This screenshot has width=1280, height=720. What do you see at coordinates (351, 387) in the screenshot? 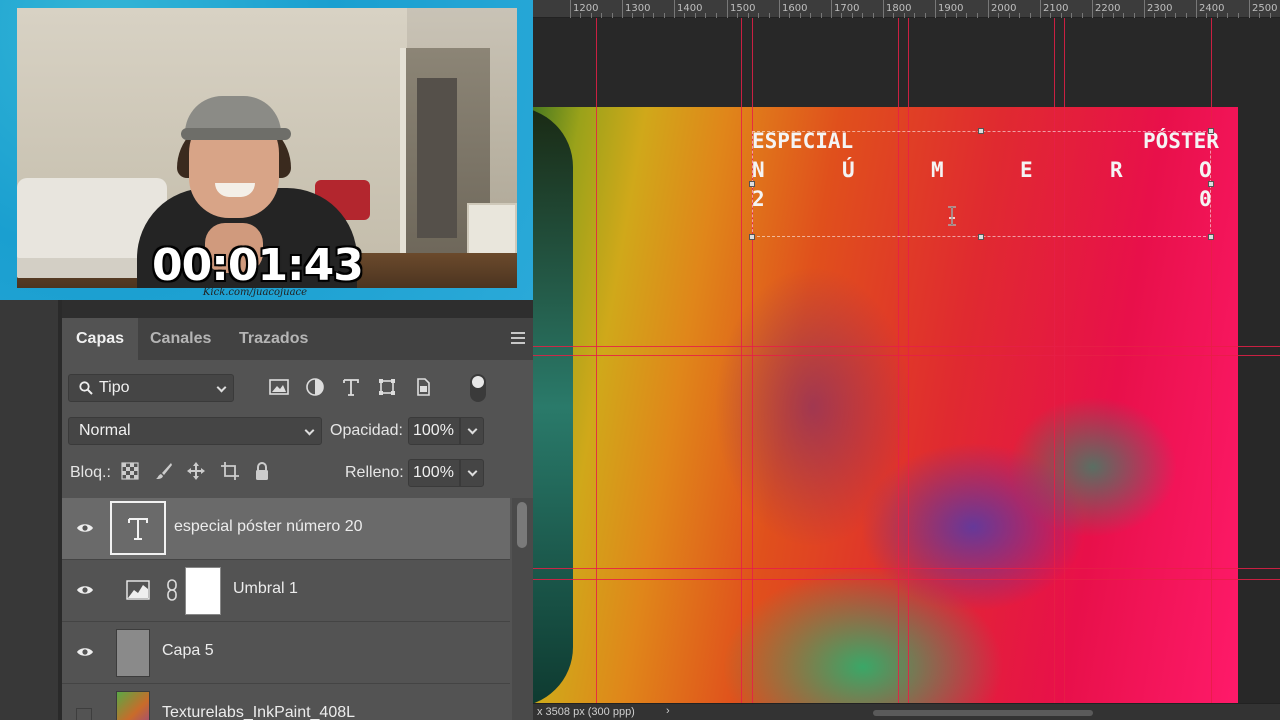
I see `type-filter-icon` at bounding box center [351, 387].